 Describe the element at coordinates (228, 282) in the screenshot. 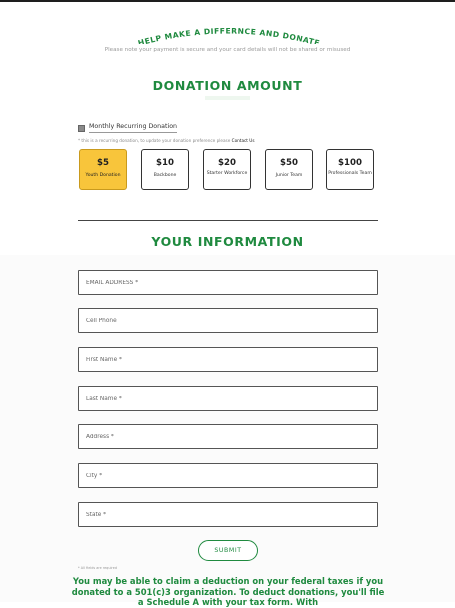

I see `email-field` at that location.